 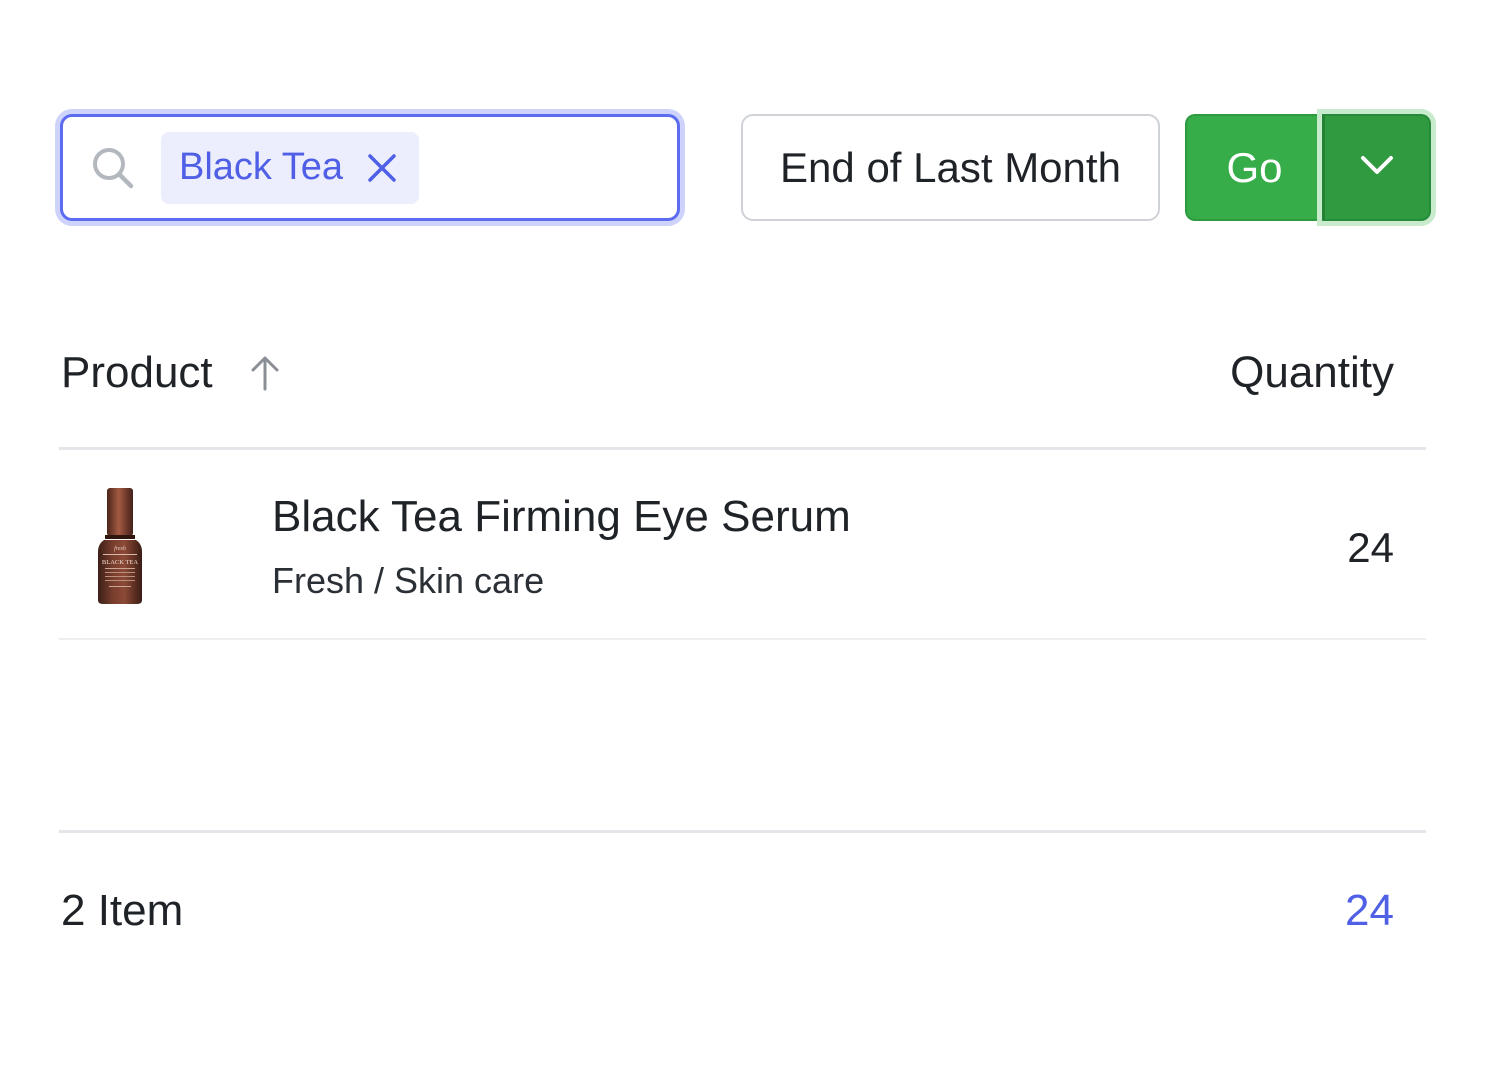 I want to click on product-name: Black Tea Firming Eye Serum, so click(x=561, y=517).